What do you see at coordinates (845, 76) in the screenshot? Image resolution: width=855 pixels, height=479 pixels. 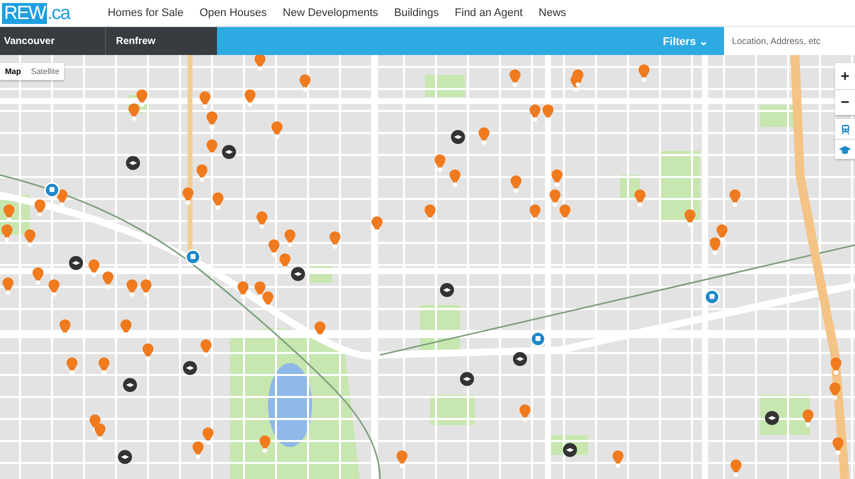 I see `zoom-in-button: +` at bounding box center [845, 76].